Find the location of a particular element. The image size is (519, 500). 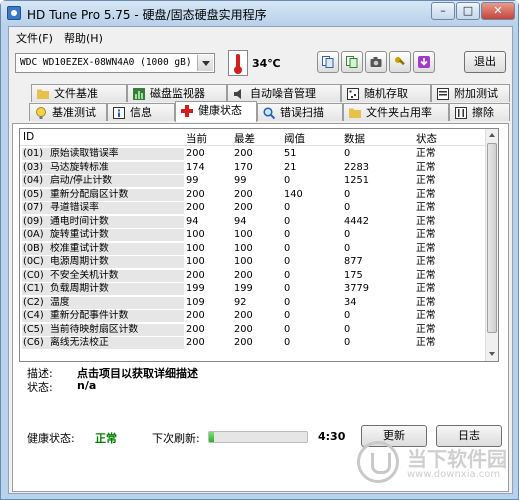

table-row: (C4) 重新分配事件计数 200 200 0 0 正常 is located at coordinates (253, 316).